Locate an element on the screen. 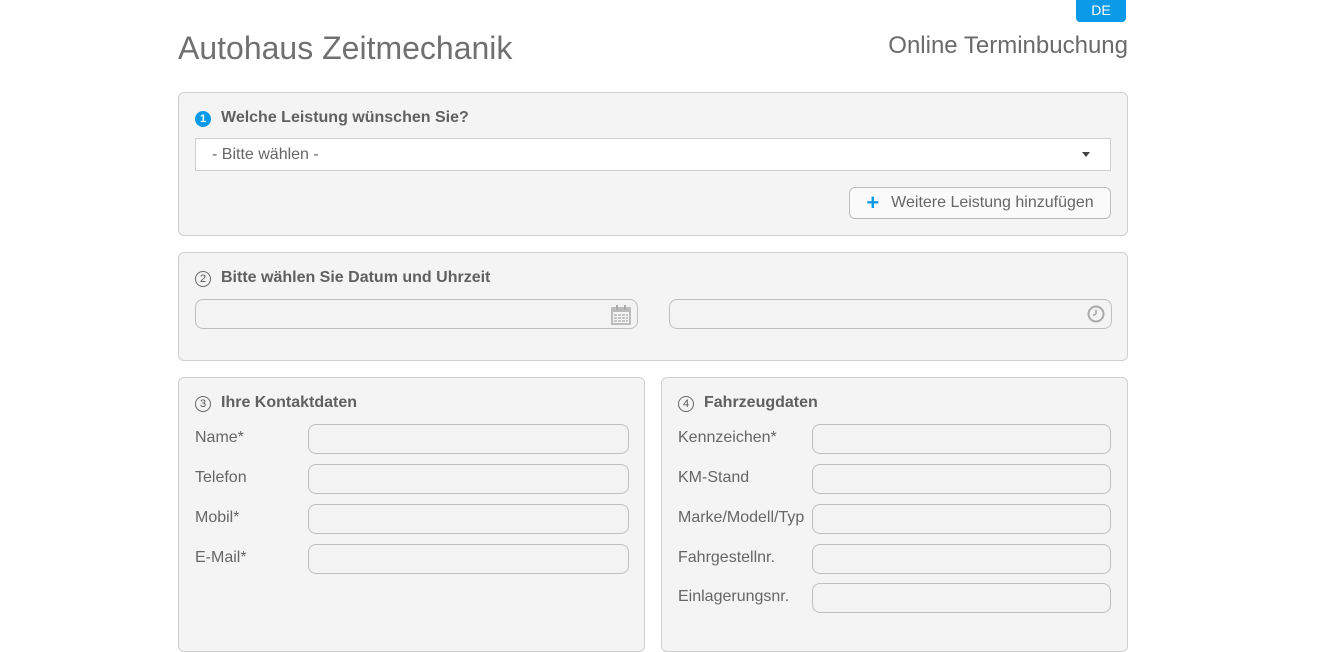  service-select: - Bitte wählen - is located at coordinates (653, 154).